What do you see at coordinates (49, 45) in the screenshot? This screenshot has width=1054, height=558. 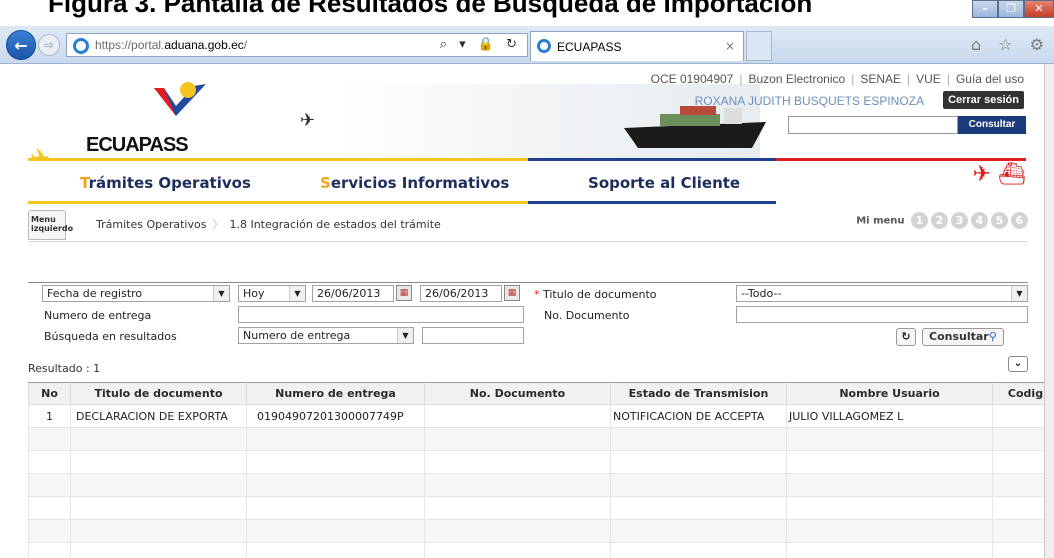 I see `forward-button: ⇨` at bounding box center [49, 45].